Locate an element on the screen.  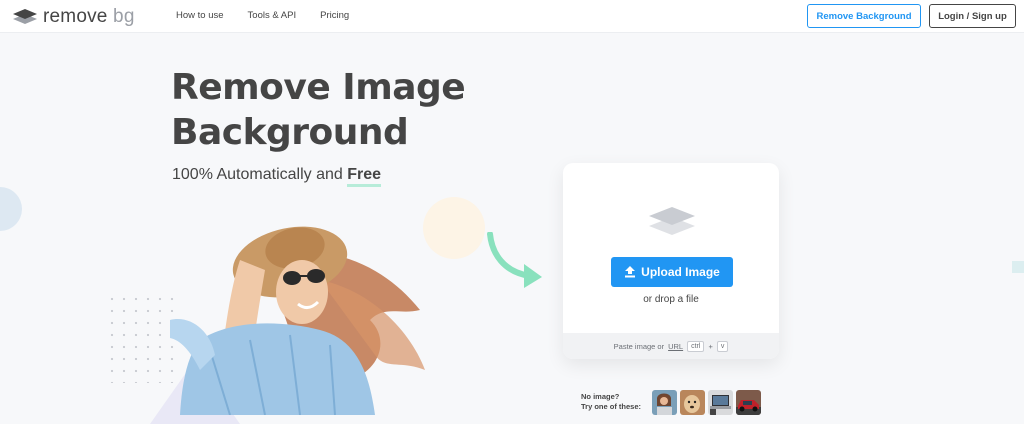
curved-arrow-icon is located at coordinates (514, 260).